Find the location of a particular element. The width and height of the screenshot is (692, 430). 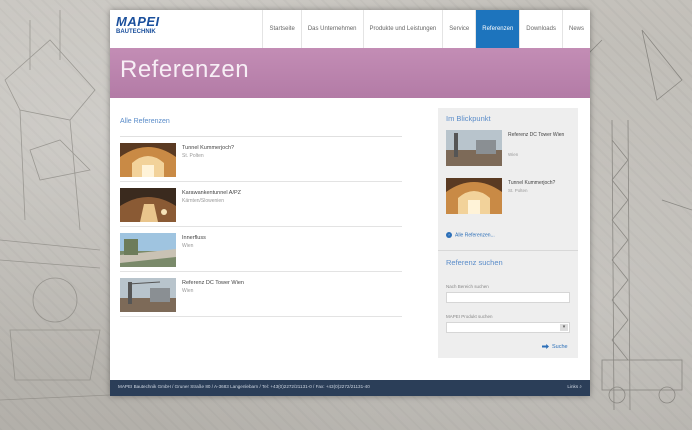

nav-item-unternehmen: Das Unternehmen is located at coordinates (331, 29).